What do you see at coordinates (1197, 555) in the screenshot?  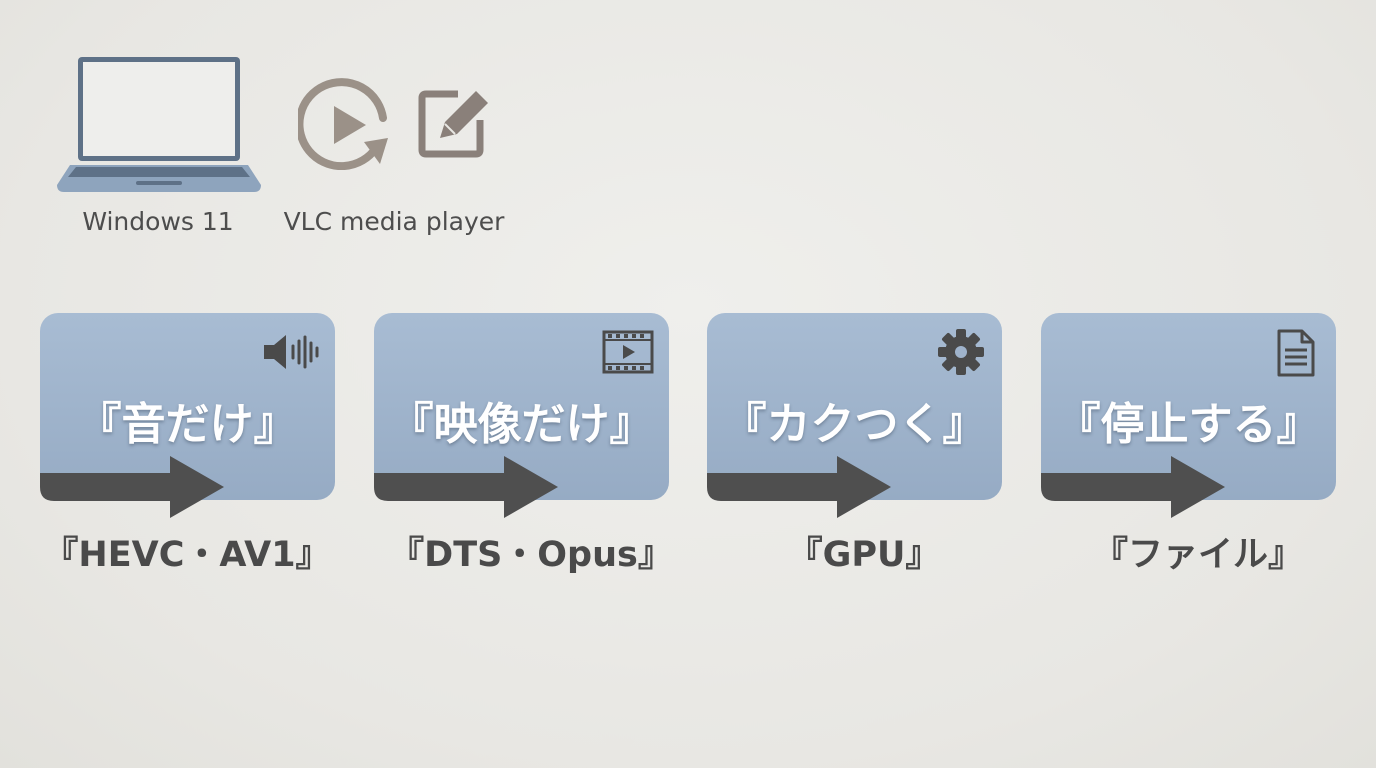 I see `card-subtitle: 『ファイル』` at bounding box center [1197, 555].